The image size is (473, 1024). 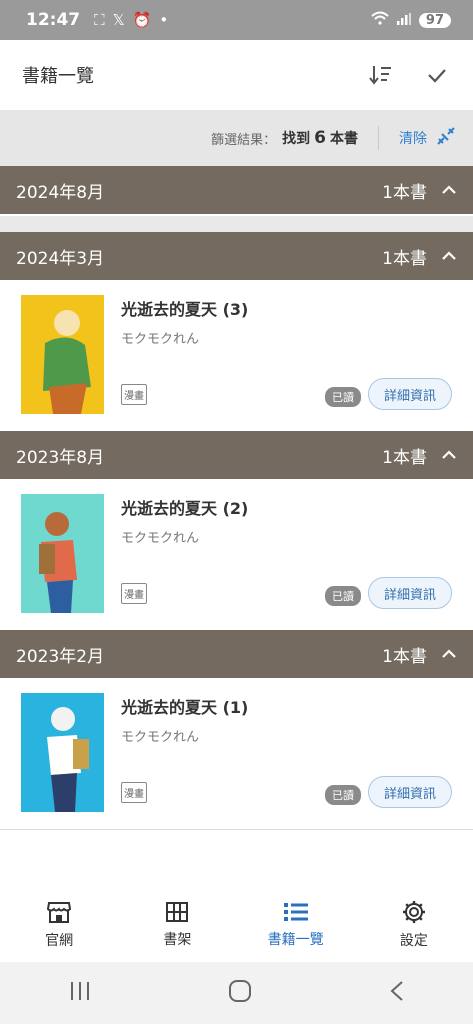 What do you see at coordinates (236, 355) in the screenshot?
I see `book-card: 光逝去的夏天 (3) モクモクれん 漫畫 已讀 詳細資訊` at bounding box center [236, 355].